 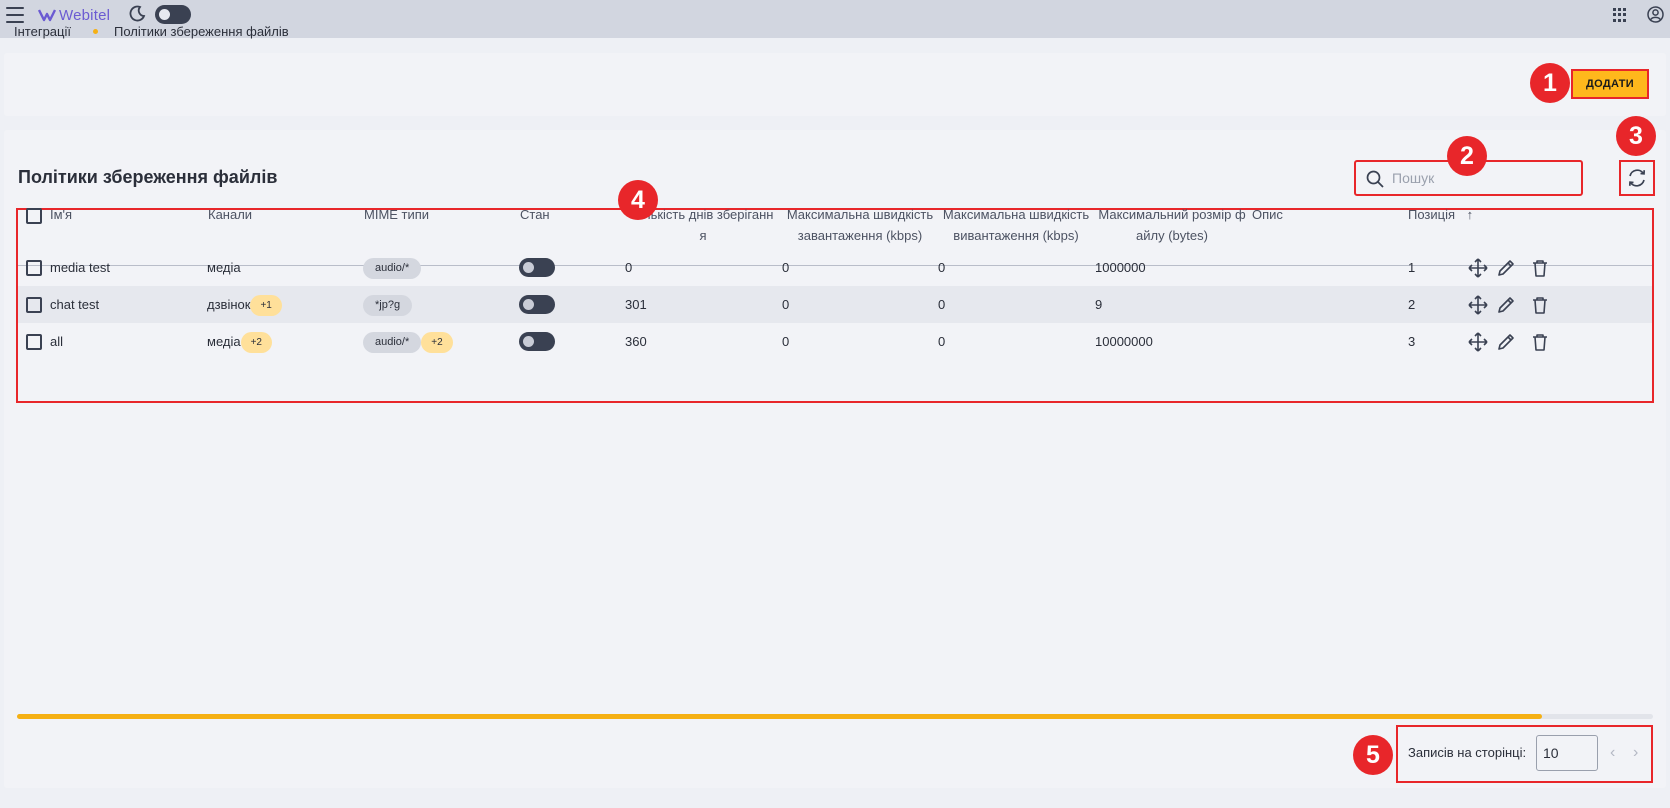 I want to click on column-header-name: Ім'я, so click(x=61, y=214).